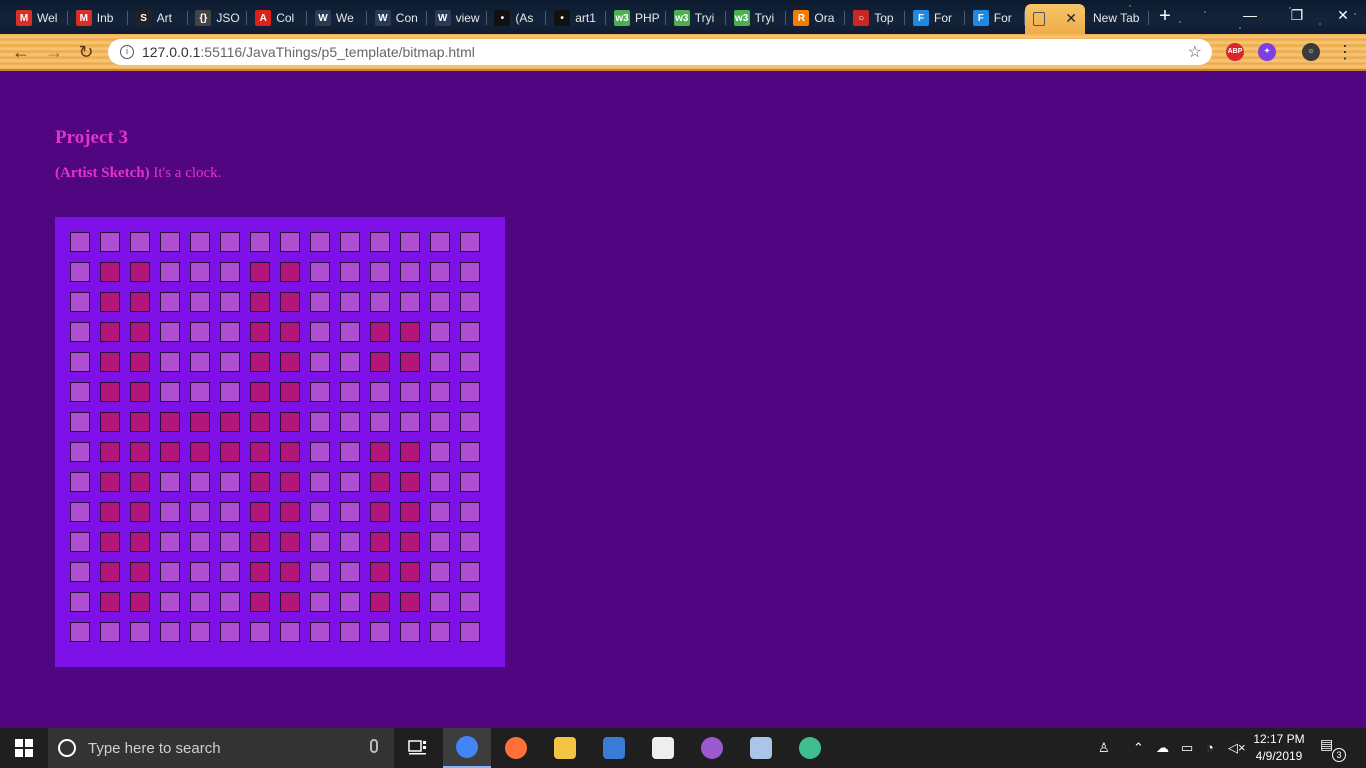 This screenshot has height=768, width=1366. I want to click on tab-2: S Art, so click(158, 18).